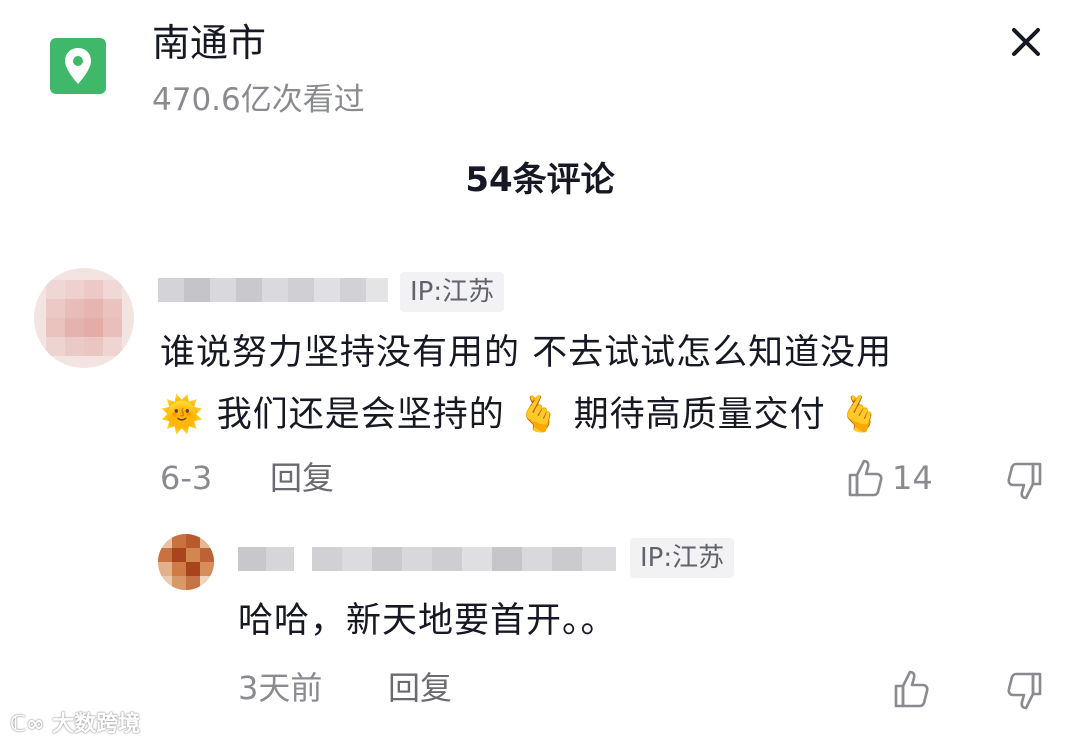 The height and width of the screenshot is (747, 1080). Describe the element at coordinates (912, 478) in the screenshot. I see `like-count: 14` at that location.